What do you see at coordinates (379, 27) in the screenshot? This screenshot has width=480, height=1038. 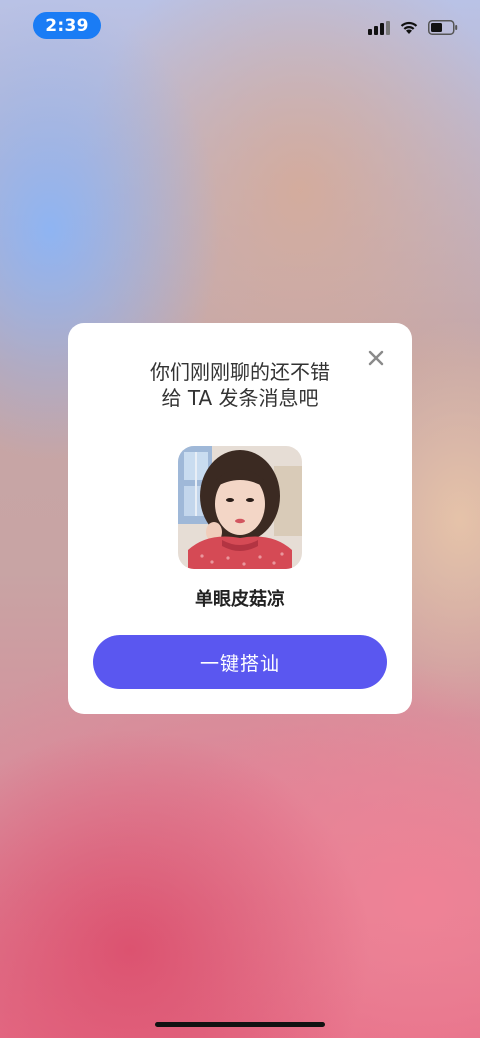 I see `cellular-signal-icon` at bounding box center [379, 27].